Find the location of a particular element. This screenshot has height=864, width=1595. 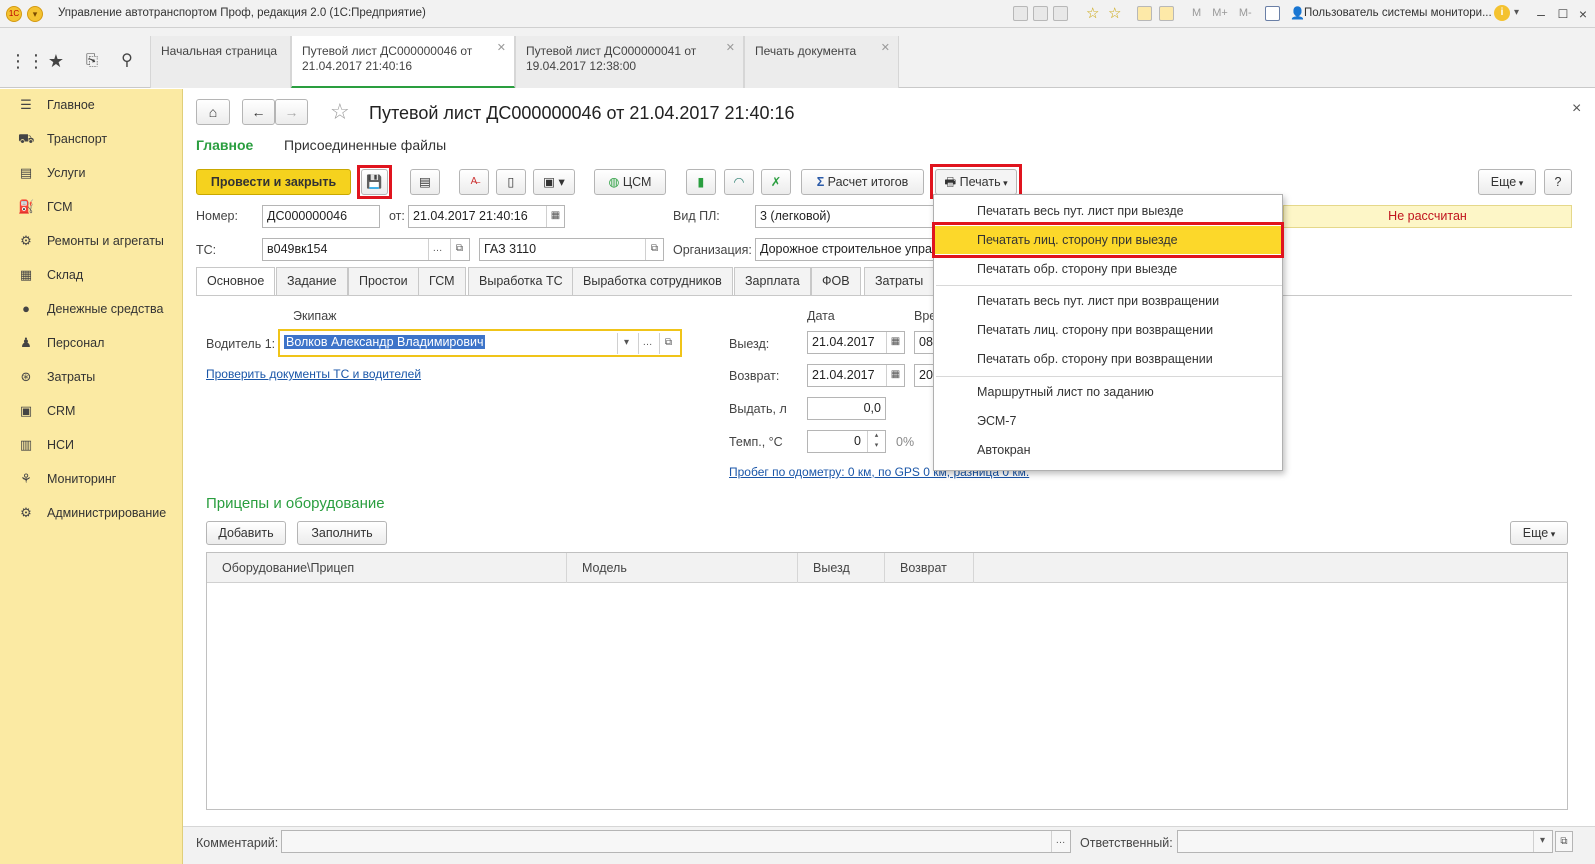

sidebar-item-crm: ▣ CRM is located at coordinates (91, 412).